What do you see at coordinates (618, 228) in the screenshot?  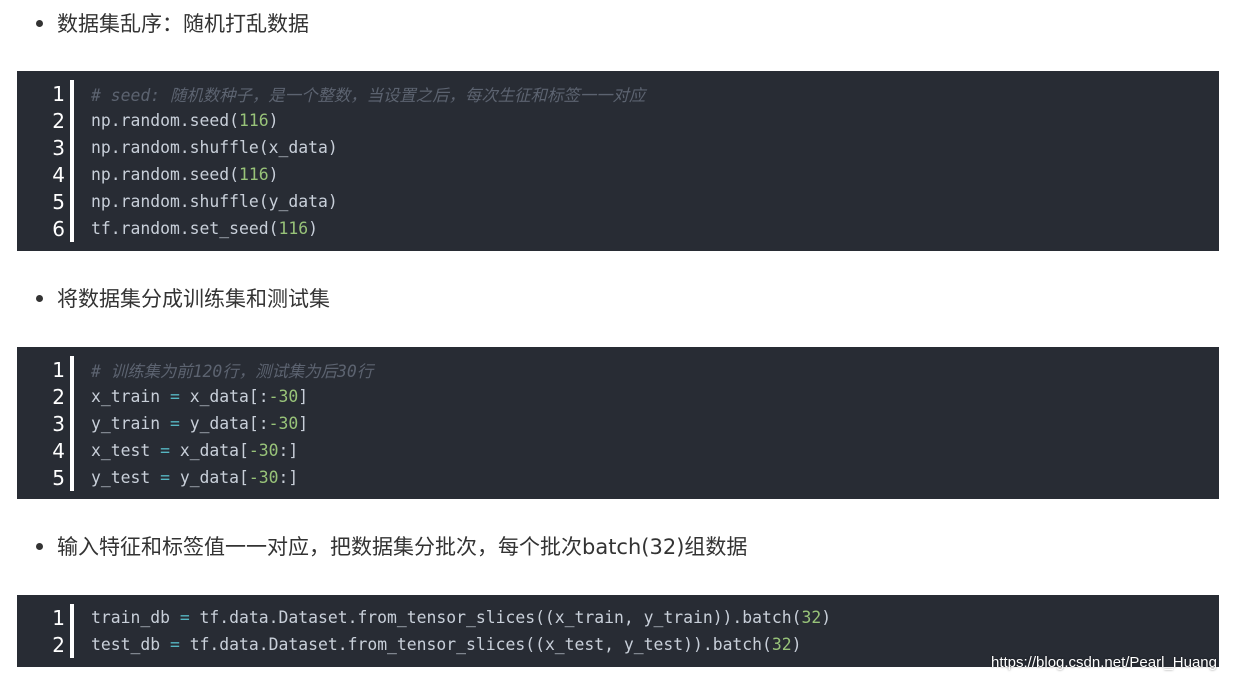 I see `code-line: 6 tf.random.set_seed(116)` at bounding box center [618, 228].